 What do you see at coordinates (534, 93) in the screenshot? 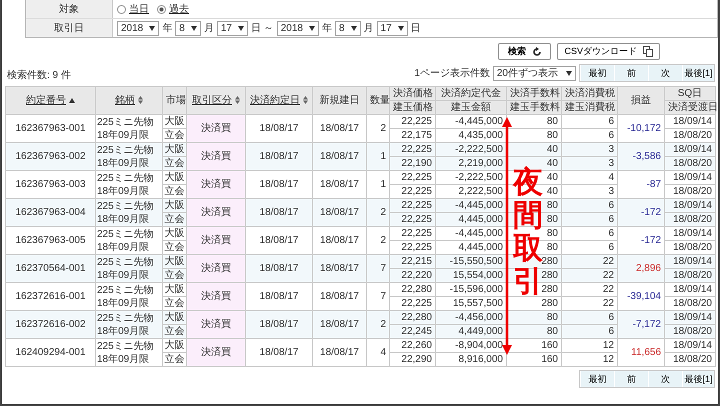
I see `column-header: 決済手数料` at bounding box center [534, 93].